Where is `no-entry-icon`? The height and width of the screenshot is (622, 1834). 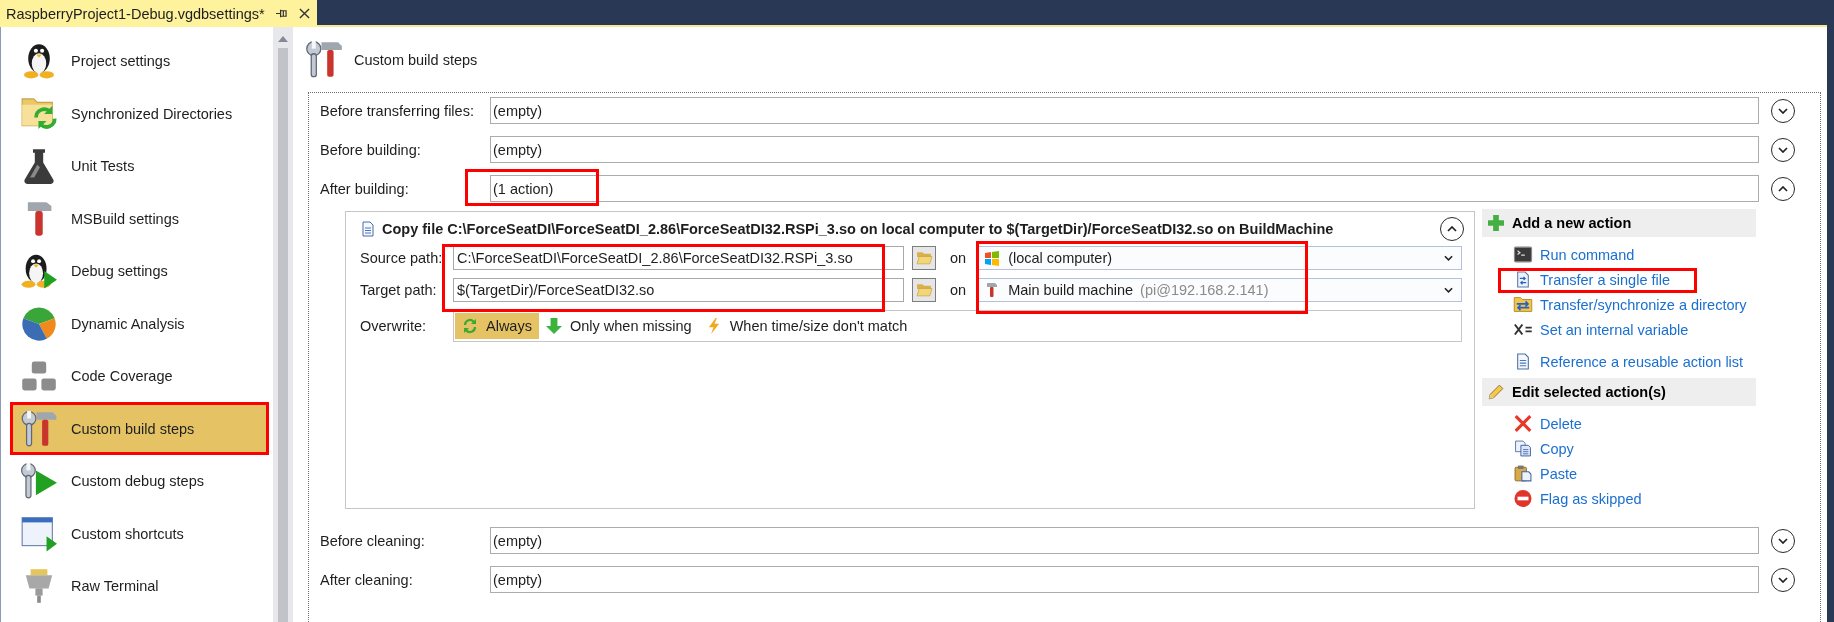
no-entry-icon is located at coordinates (1523, 498).